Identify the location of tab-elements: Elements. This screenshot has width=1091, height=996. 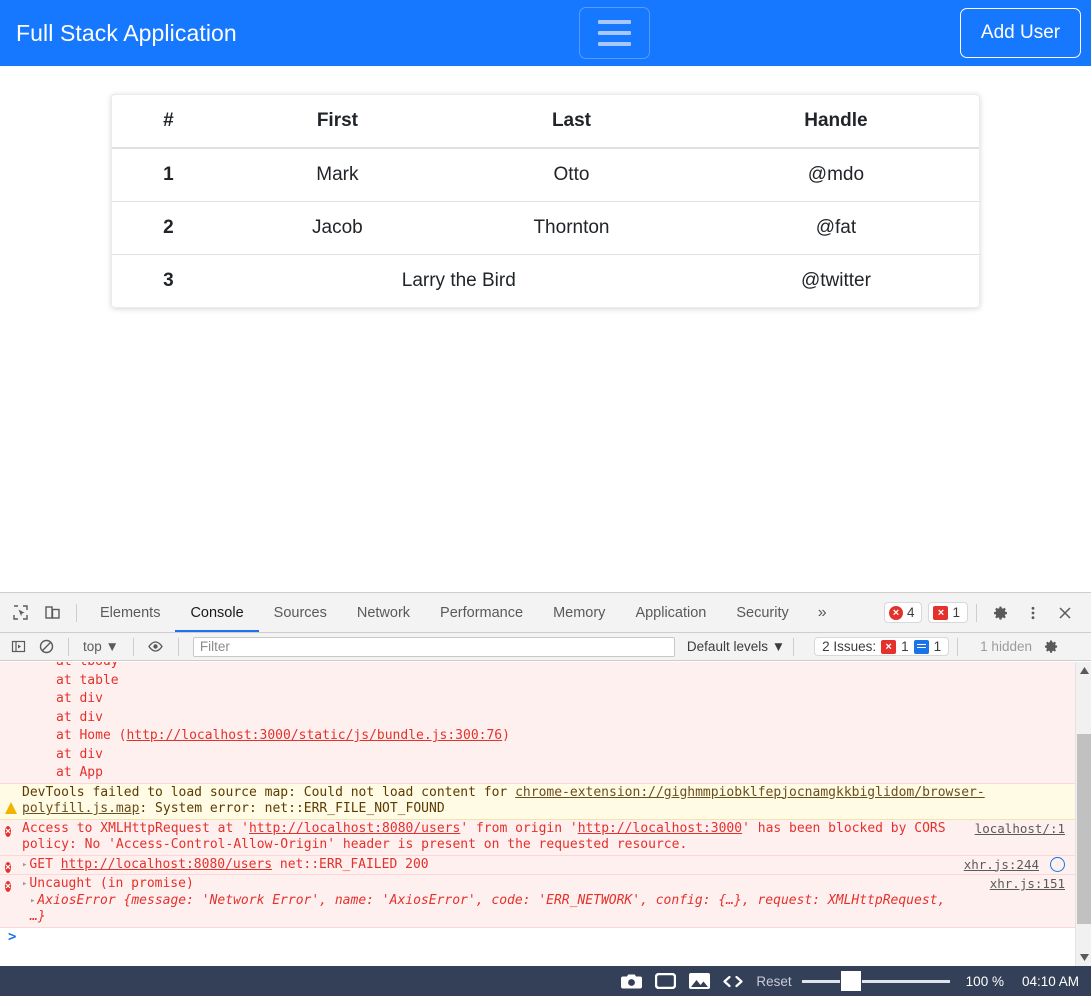
(130, 612).